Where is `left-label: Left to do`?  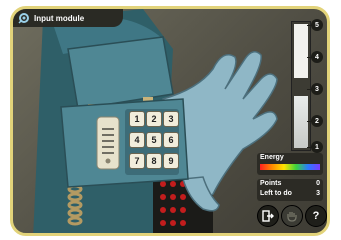 left-label: Left to do is located at coordinates (276, 193).